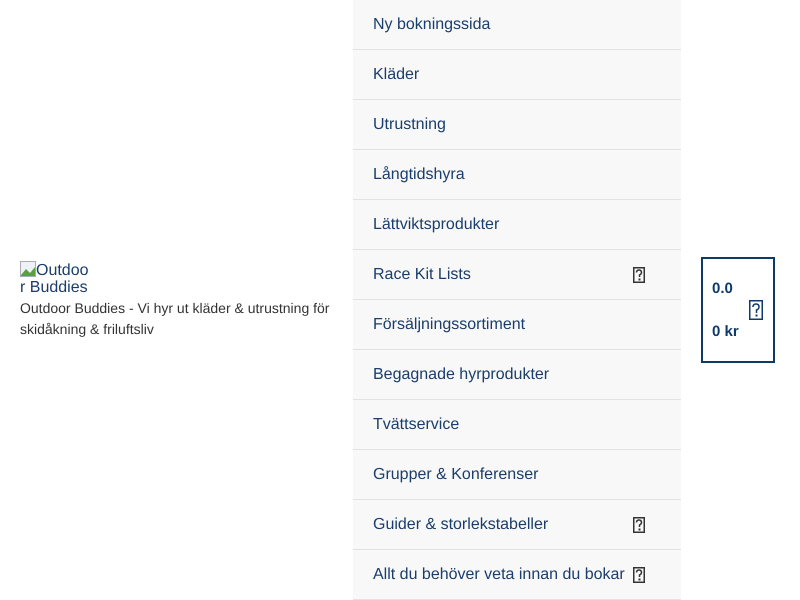  I want to click on missing-glyph-icon, so click(755, 310).